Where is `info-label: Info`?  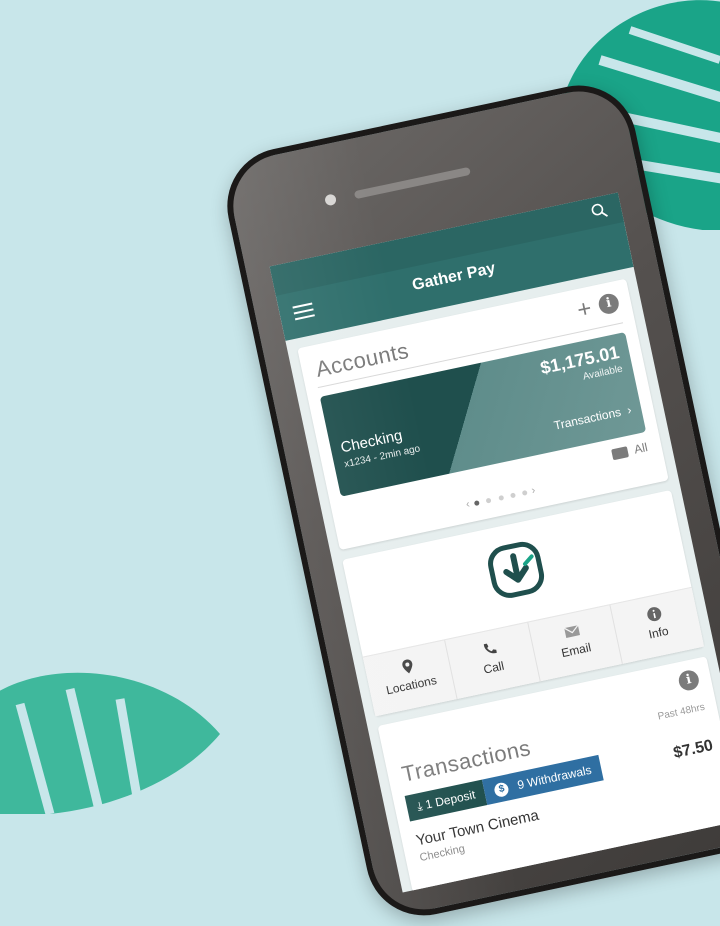
info-label: Info is located at coordinates (658, 632).